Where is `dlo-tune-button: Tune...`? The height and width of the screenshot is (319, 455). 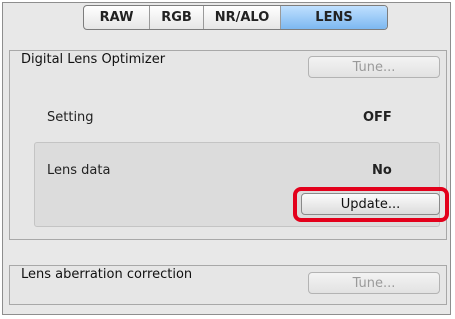 dlo-tune-button: Tune... is located at coordinates (374, 67).